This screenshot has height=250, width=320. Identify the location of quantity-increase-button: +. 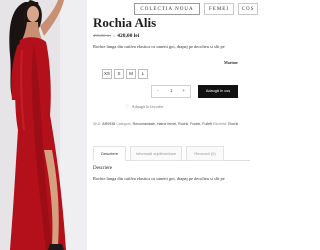
(183, 90).